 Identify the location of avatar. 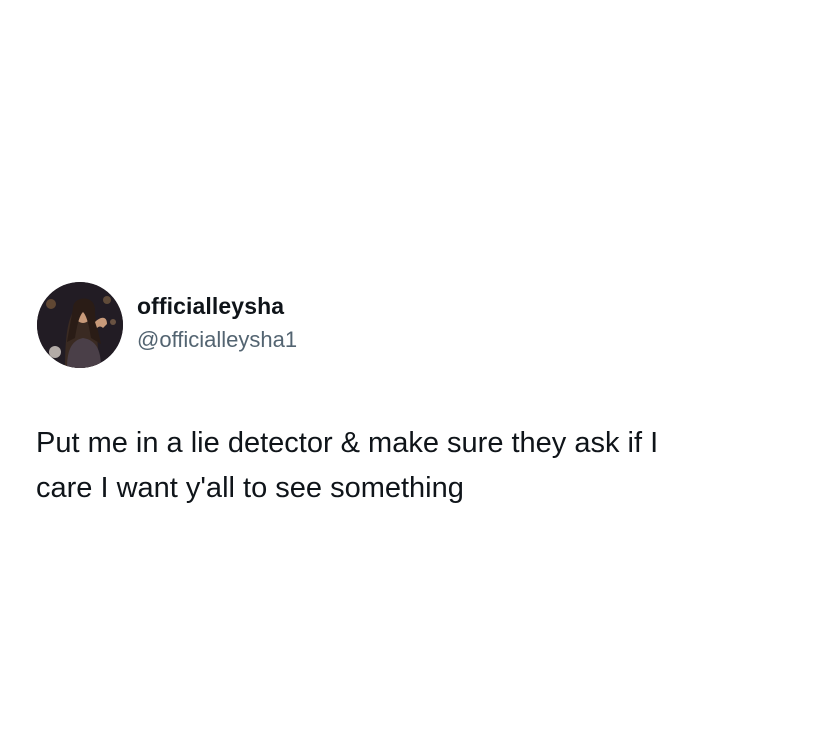
(80, 325).